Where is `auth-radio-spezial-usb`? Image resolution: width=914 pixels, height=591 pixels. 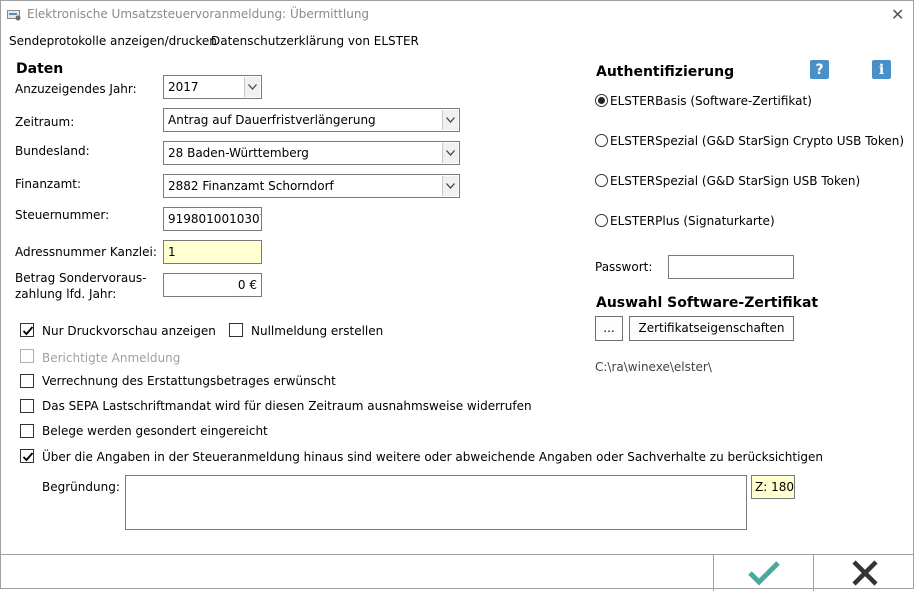
auth-radio-spezial-usb is located at coordinates (601, 180).